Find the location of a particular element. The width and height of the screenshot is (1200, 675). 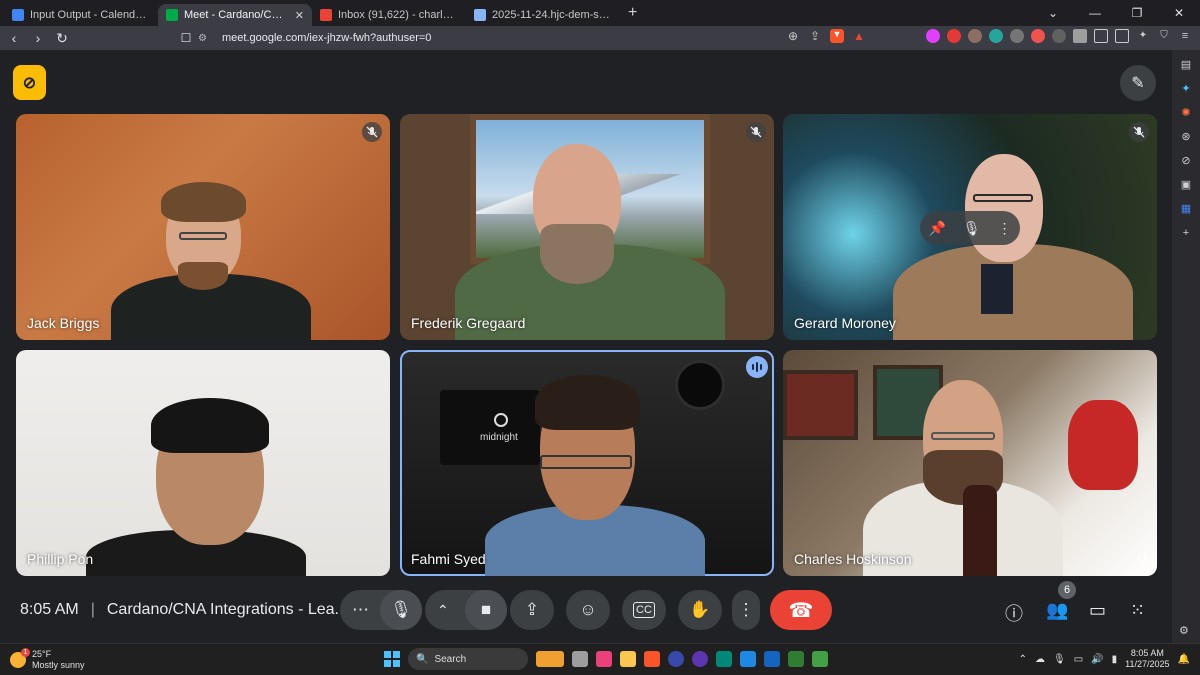

tab-meet: Meet - Cardano/CNA Integrati ✕ is located at coordinates (235, 15).